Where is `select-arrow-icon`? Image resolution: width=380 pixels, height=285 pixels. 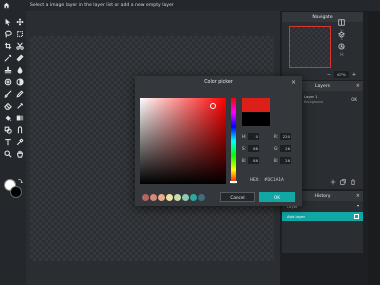 select-arrow-icon is located at coordinates (7, 22).